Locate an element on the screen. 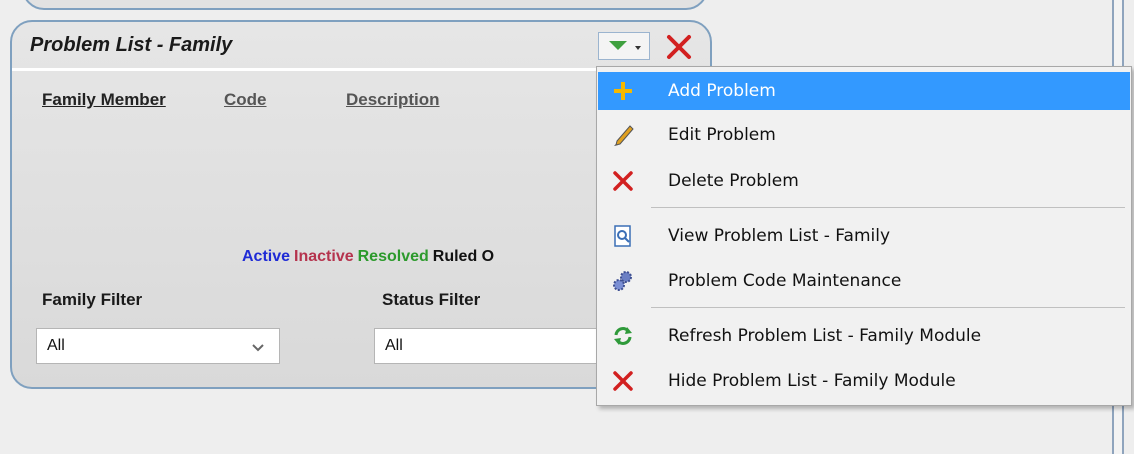 This screenshot has width=1134, height=454. document-view-icon is located at coordinates (622, 236).